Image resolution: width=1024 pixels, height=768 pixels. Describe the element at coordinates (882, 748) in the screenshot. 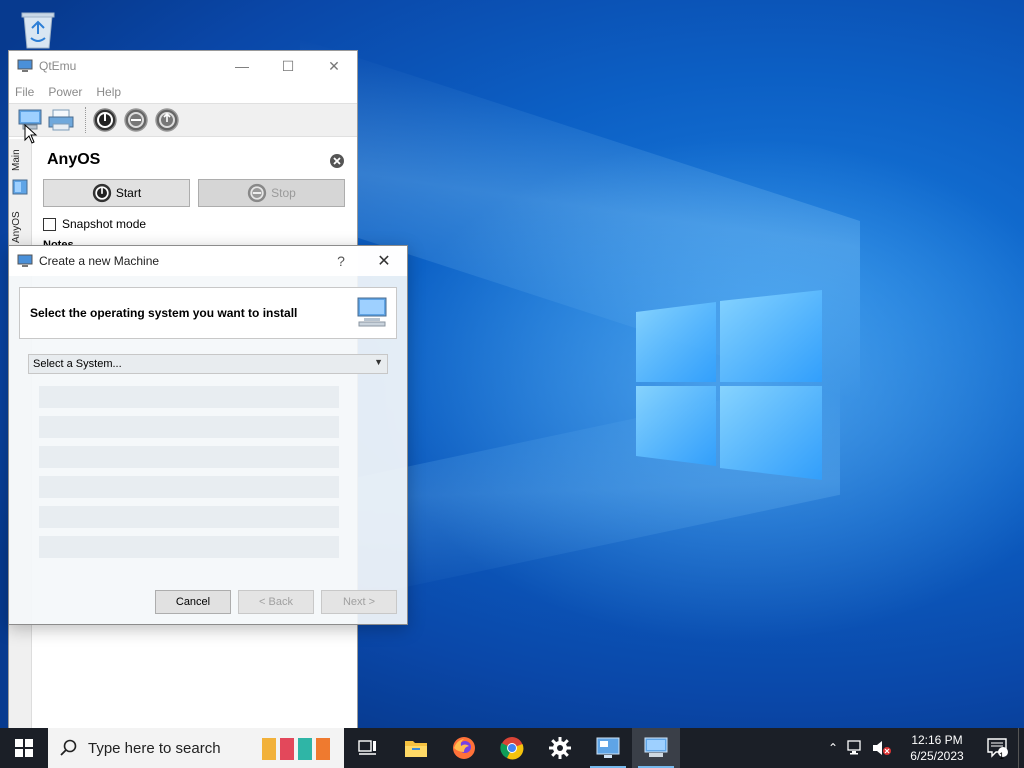

I see `volume-muted-icon` at that location.